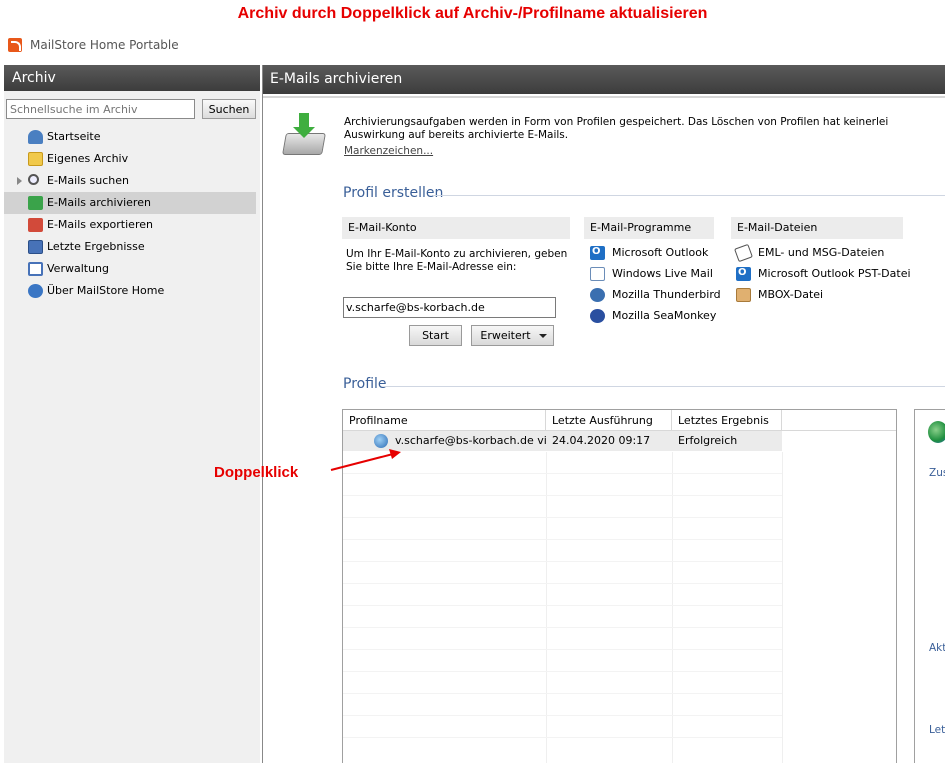 The height and width of the screenshot is (763, 945). I want to click on sidebar-item-e-mails-archivieren: E-Mails archivieren, so click(130, 203).